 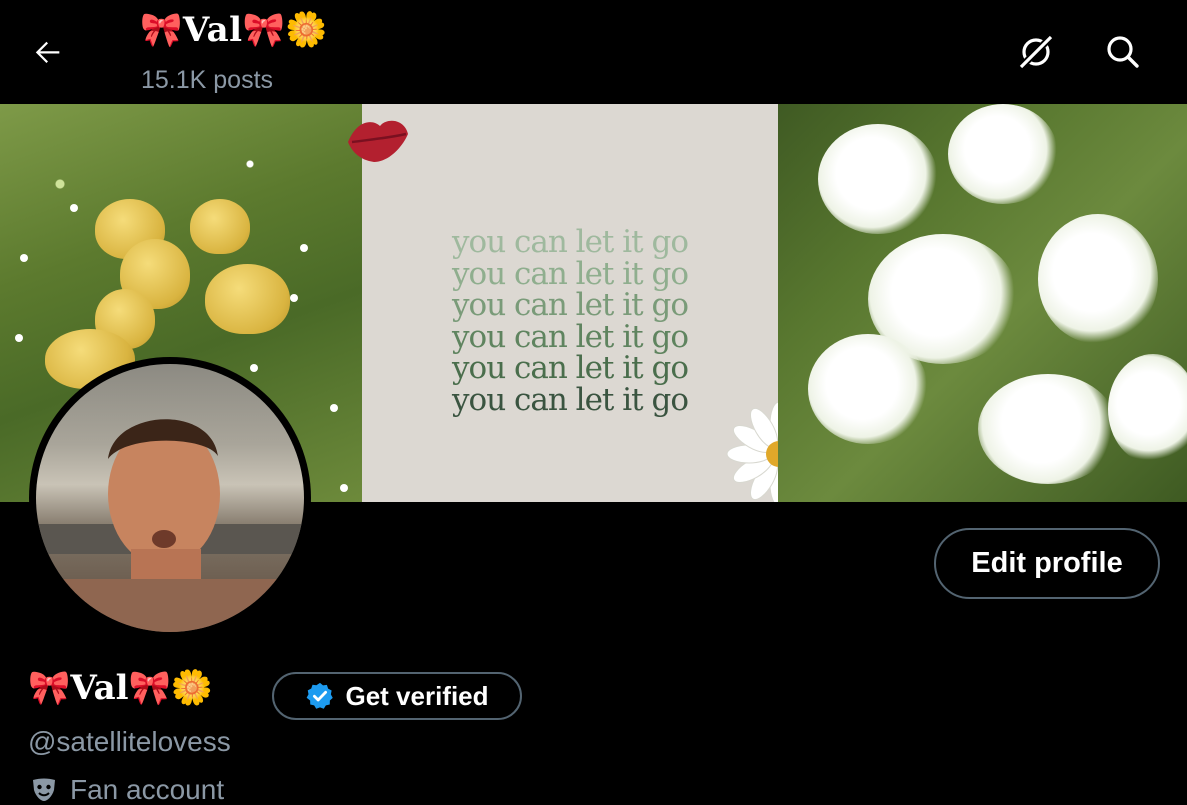 I want to click on profile-avatar, so click(x=170, y=498).